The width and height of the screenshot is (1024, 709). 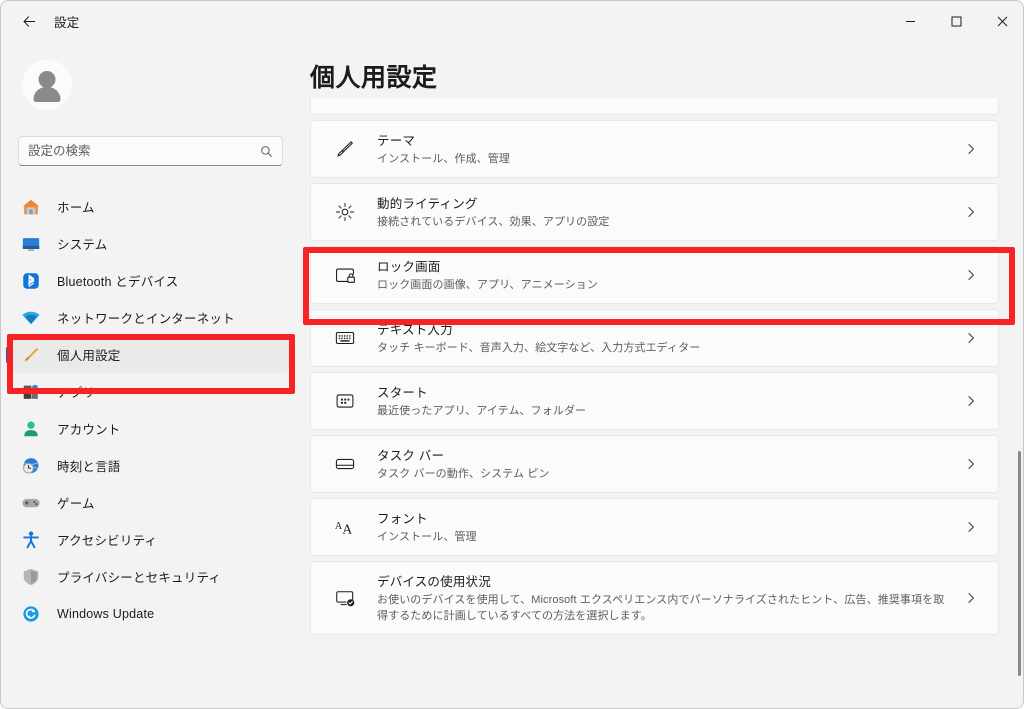 I want to click on svg-text: A, so click(x=347, y=528).